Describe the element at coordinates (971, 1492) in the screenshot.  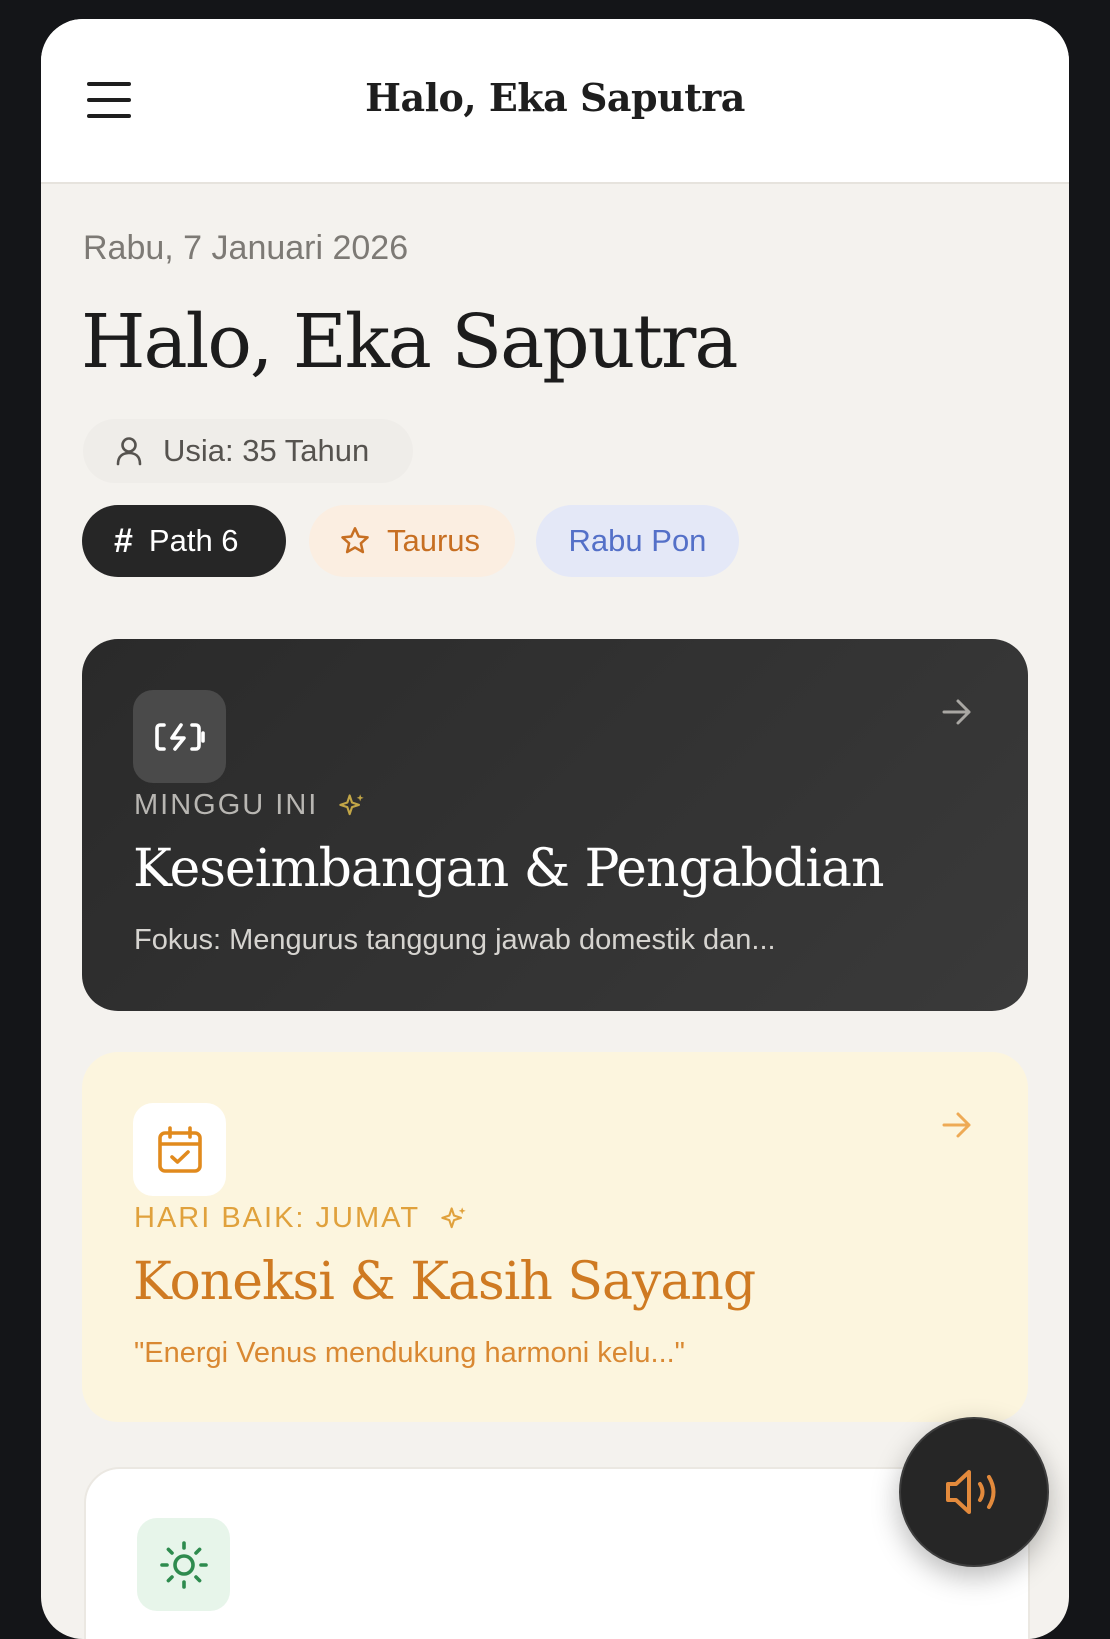
I see `volume-icon` at that location.